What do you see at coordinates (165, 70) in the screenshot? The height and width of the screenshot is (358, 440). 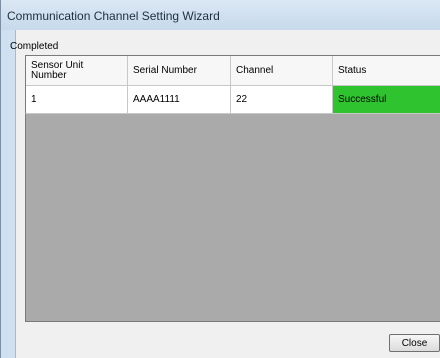 I see `header-text: Serial Number` at bounding box center [165, 70].